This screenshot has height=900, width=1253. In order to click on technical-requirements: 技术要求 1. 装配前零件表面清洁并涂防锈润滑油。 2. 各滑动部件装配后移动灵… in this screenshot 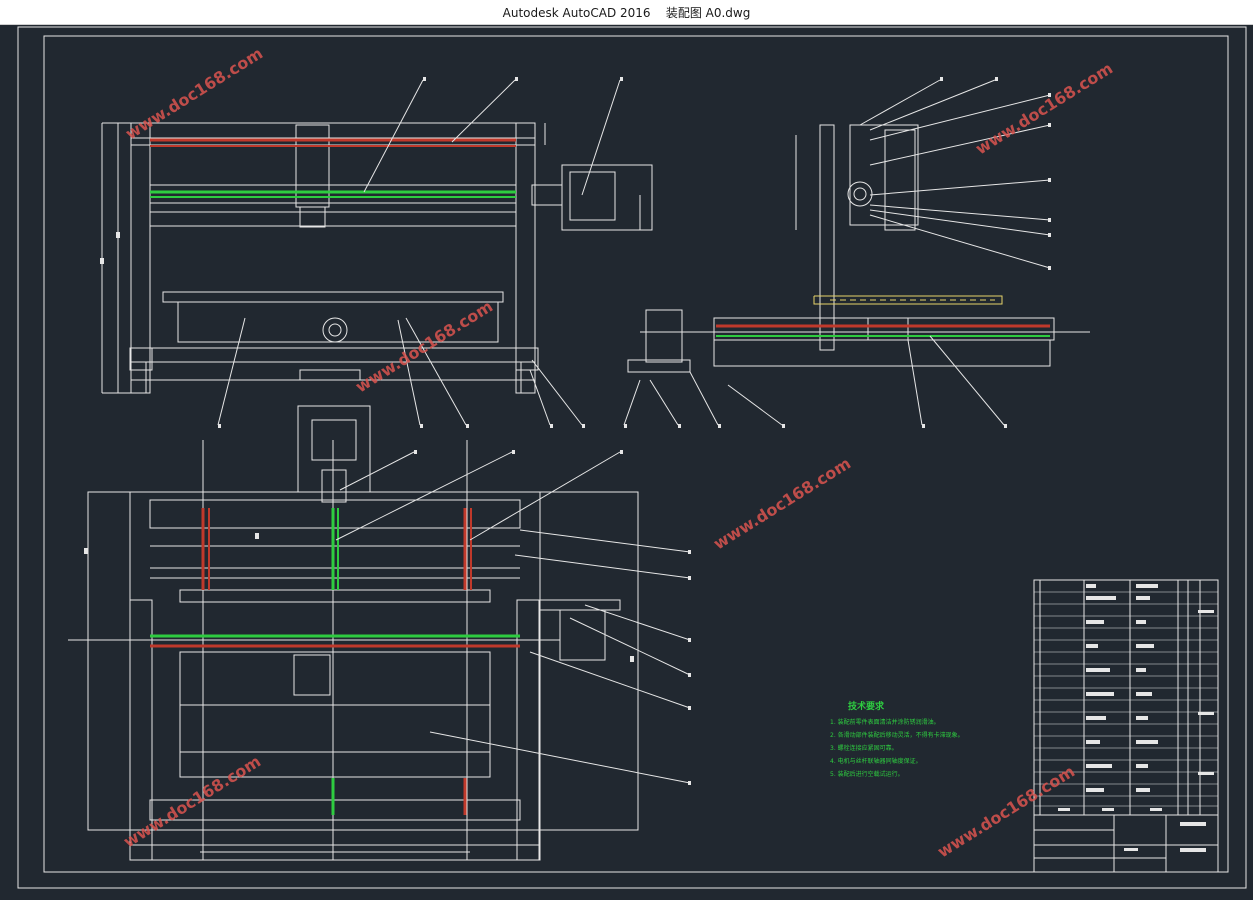, I will do `click(897, 739)`.